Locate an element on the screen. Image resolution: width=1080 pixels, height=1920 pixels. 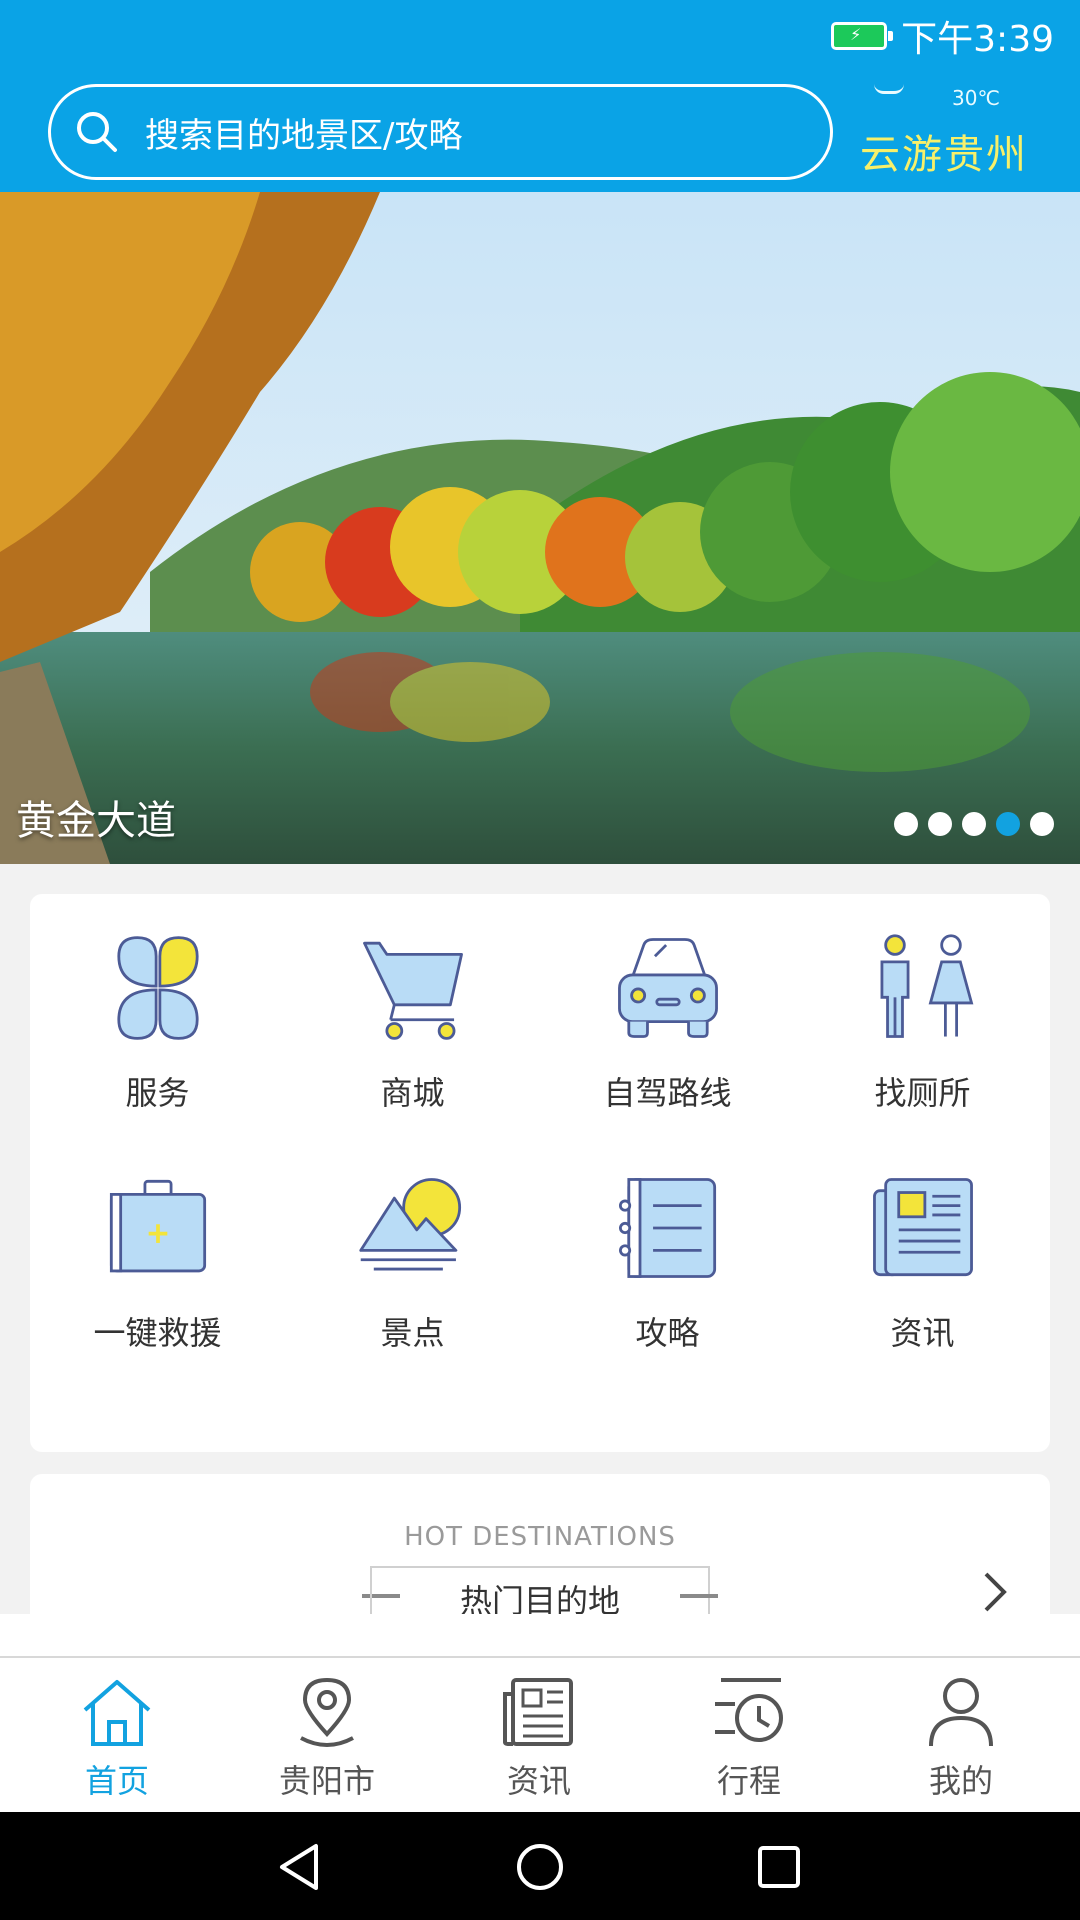
status-time: 下午3:39 is located at coordinates (977, 39).